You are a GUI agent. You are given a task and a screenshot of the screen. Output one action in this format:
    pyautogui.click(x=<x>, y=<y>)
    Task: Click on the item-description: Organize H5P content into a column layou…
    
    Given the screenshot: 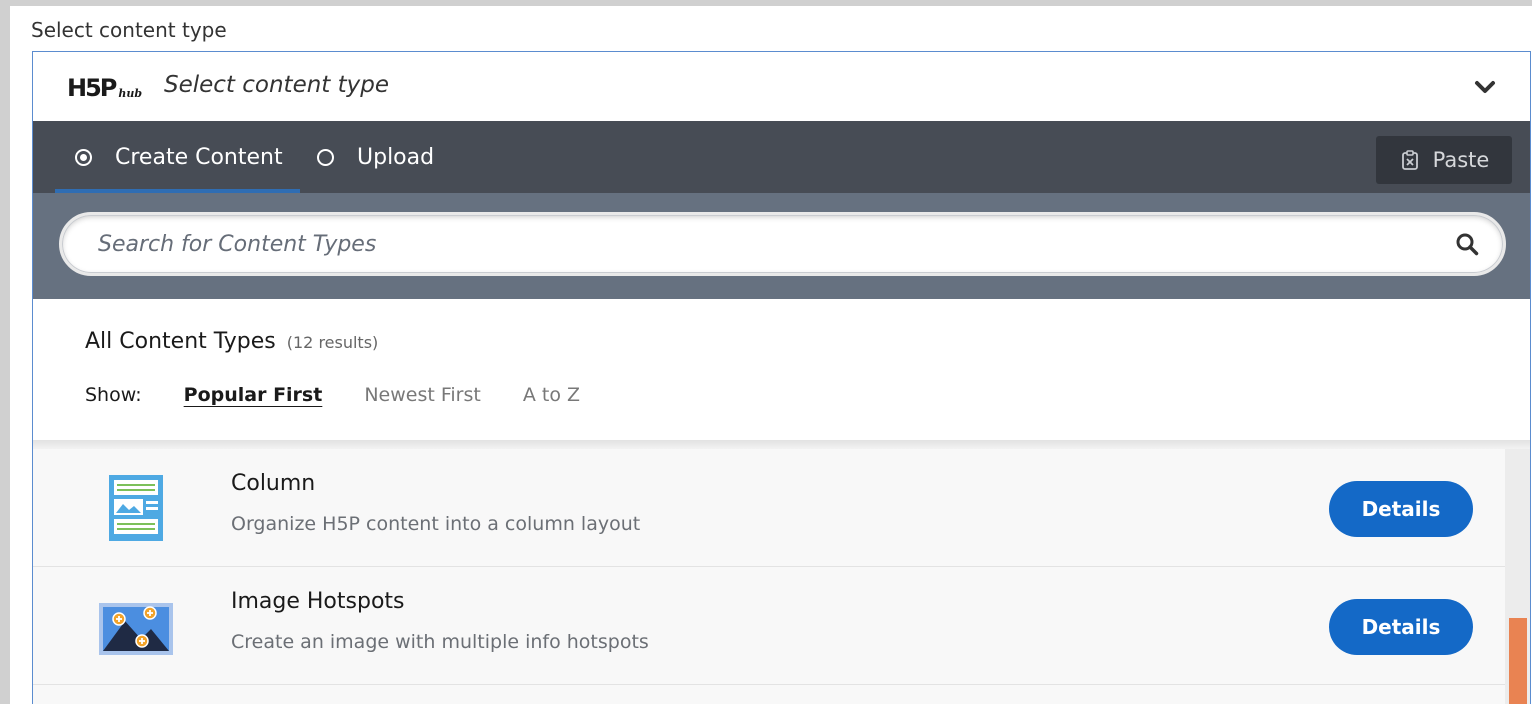 What is the action you would take?
    pyautogui.click(x=436, y=524)
    